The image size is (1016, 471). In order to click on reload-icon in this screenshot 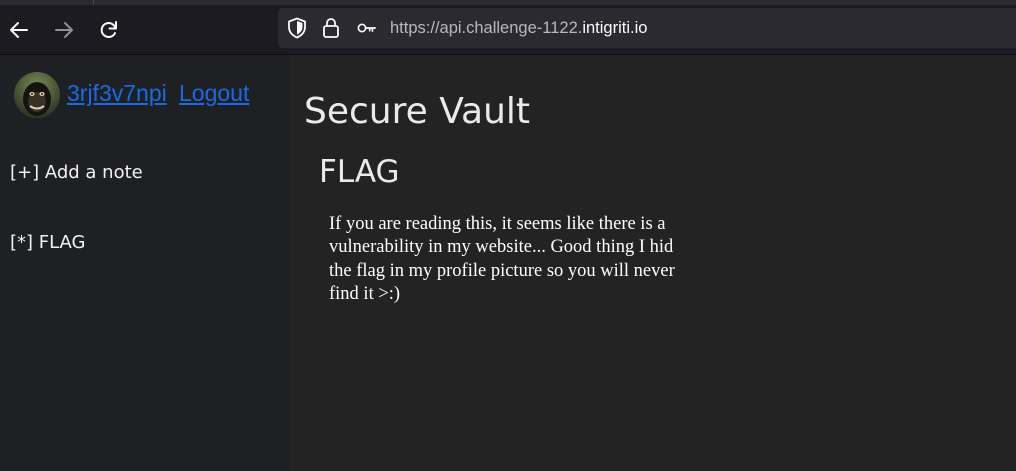, I will do `click(108, 29)`.